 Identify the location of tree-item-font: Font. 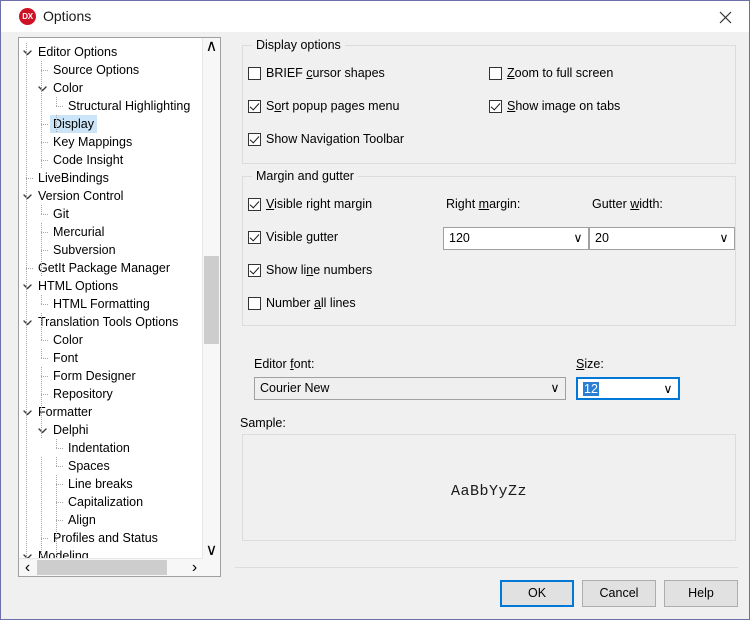
(112, 358).